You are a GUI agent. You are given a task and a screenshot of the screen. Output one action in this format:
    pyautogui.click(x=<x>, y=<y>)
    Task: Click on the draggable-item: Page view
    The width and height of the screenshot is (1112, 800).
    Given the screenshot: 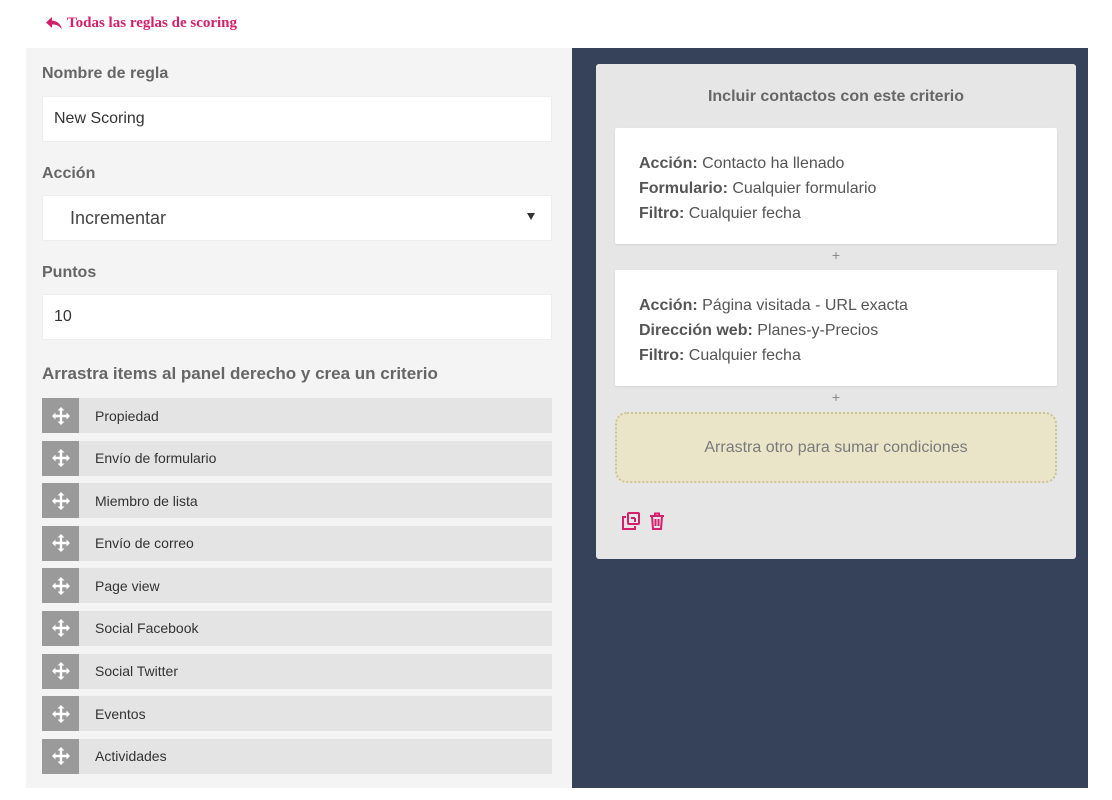 What is the action you would take?
    pyautogui.click(x=297, y=586)
    